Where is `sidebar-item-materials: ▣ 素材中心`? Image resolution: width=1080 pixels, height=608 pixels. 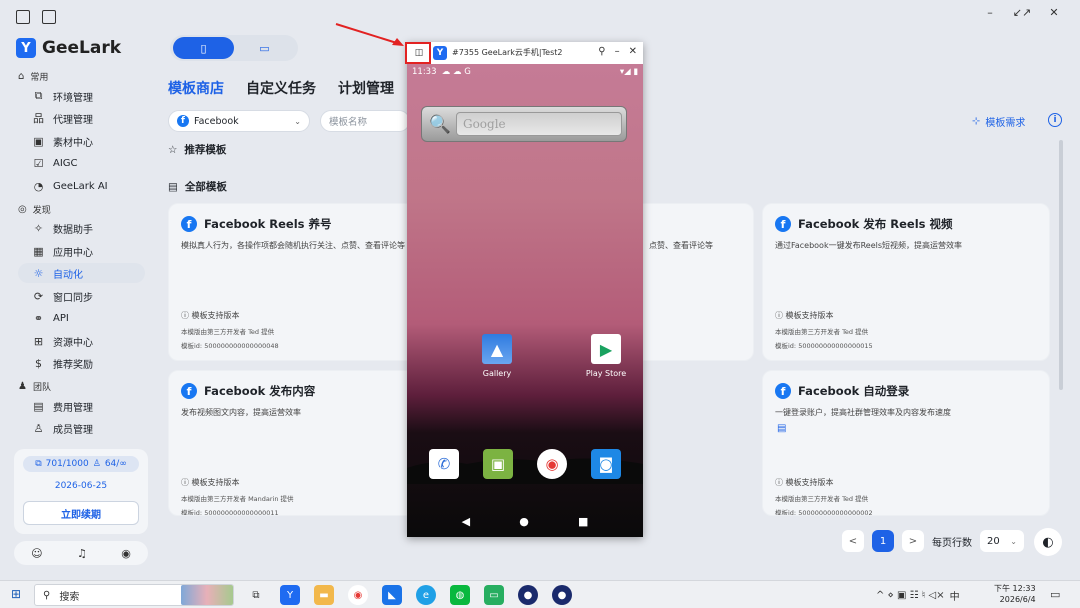 sidebar-item-materials: ▣ 素材中心 is located at coordinates (81, 141).